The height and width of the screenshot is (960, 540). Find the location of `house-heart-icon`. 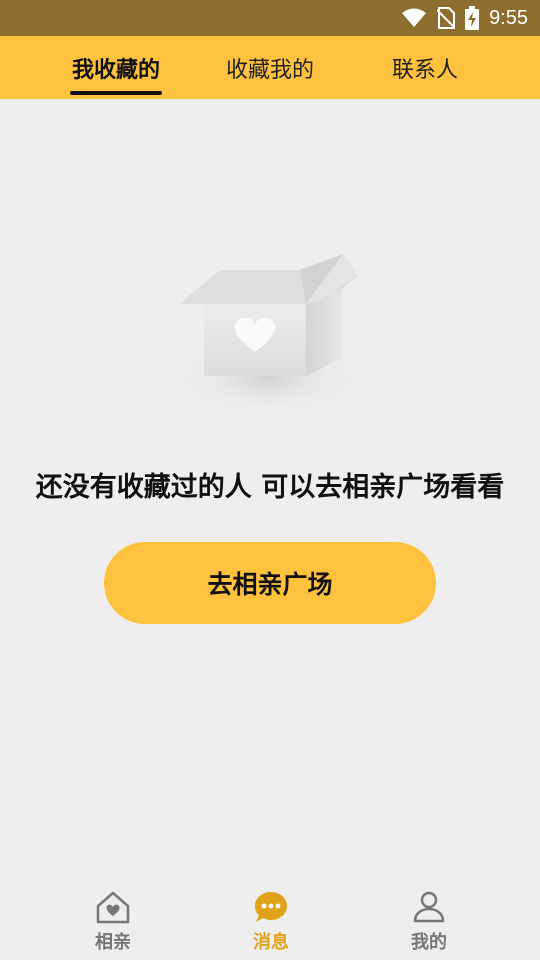

house-heart-icon is located at coordinates (113, 907).